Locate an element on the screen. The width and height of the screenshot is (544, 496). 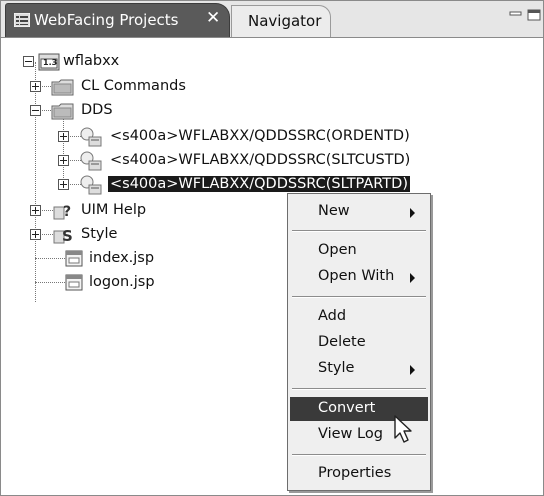
tab-label: WebFacing Projects is located at coordinates (106, 20).